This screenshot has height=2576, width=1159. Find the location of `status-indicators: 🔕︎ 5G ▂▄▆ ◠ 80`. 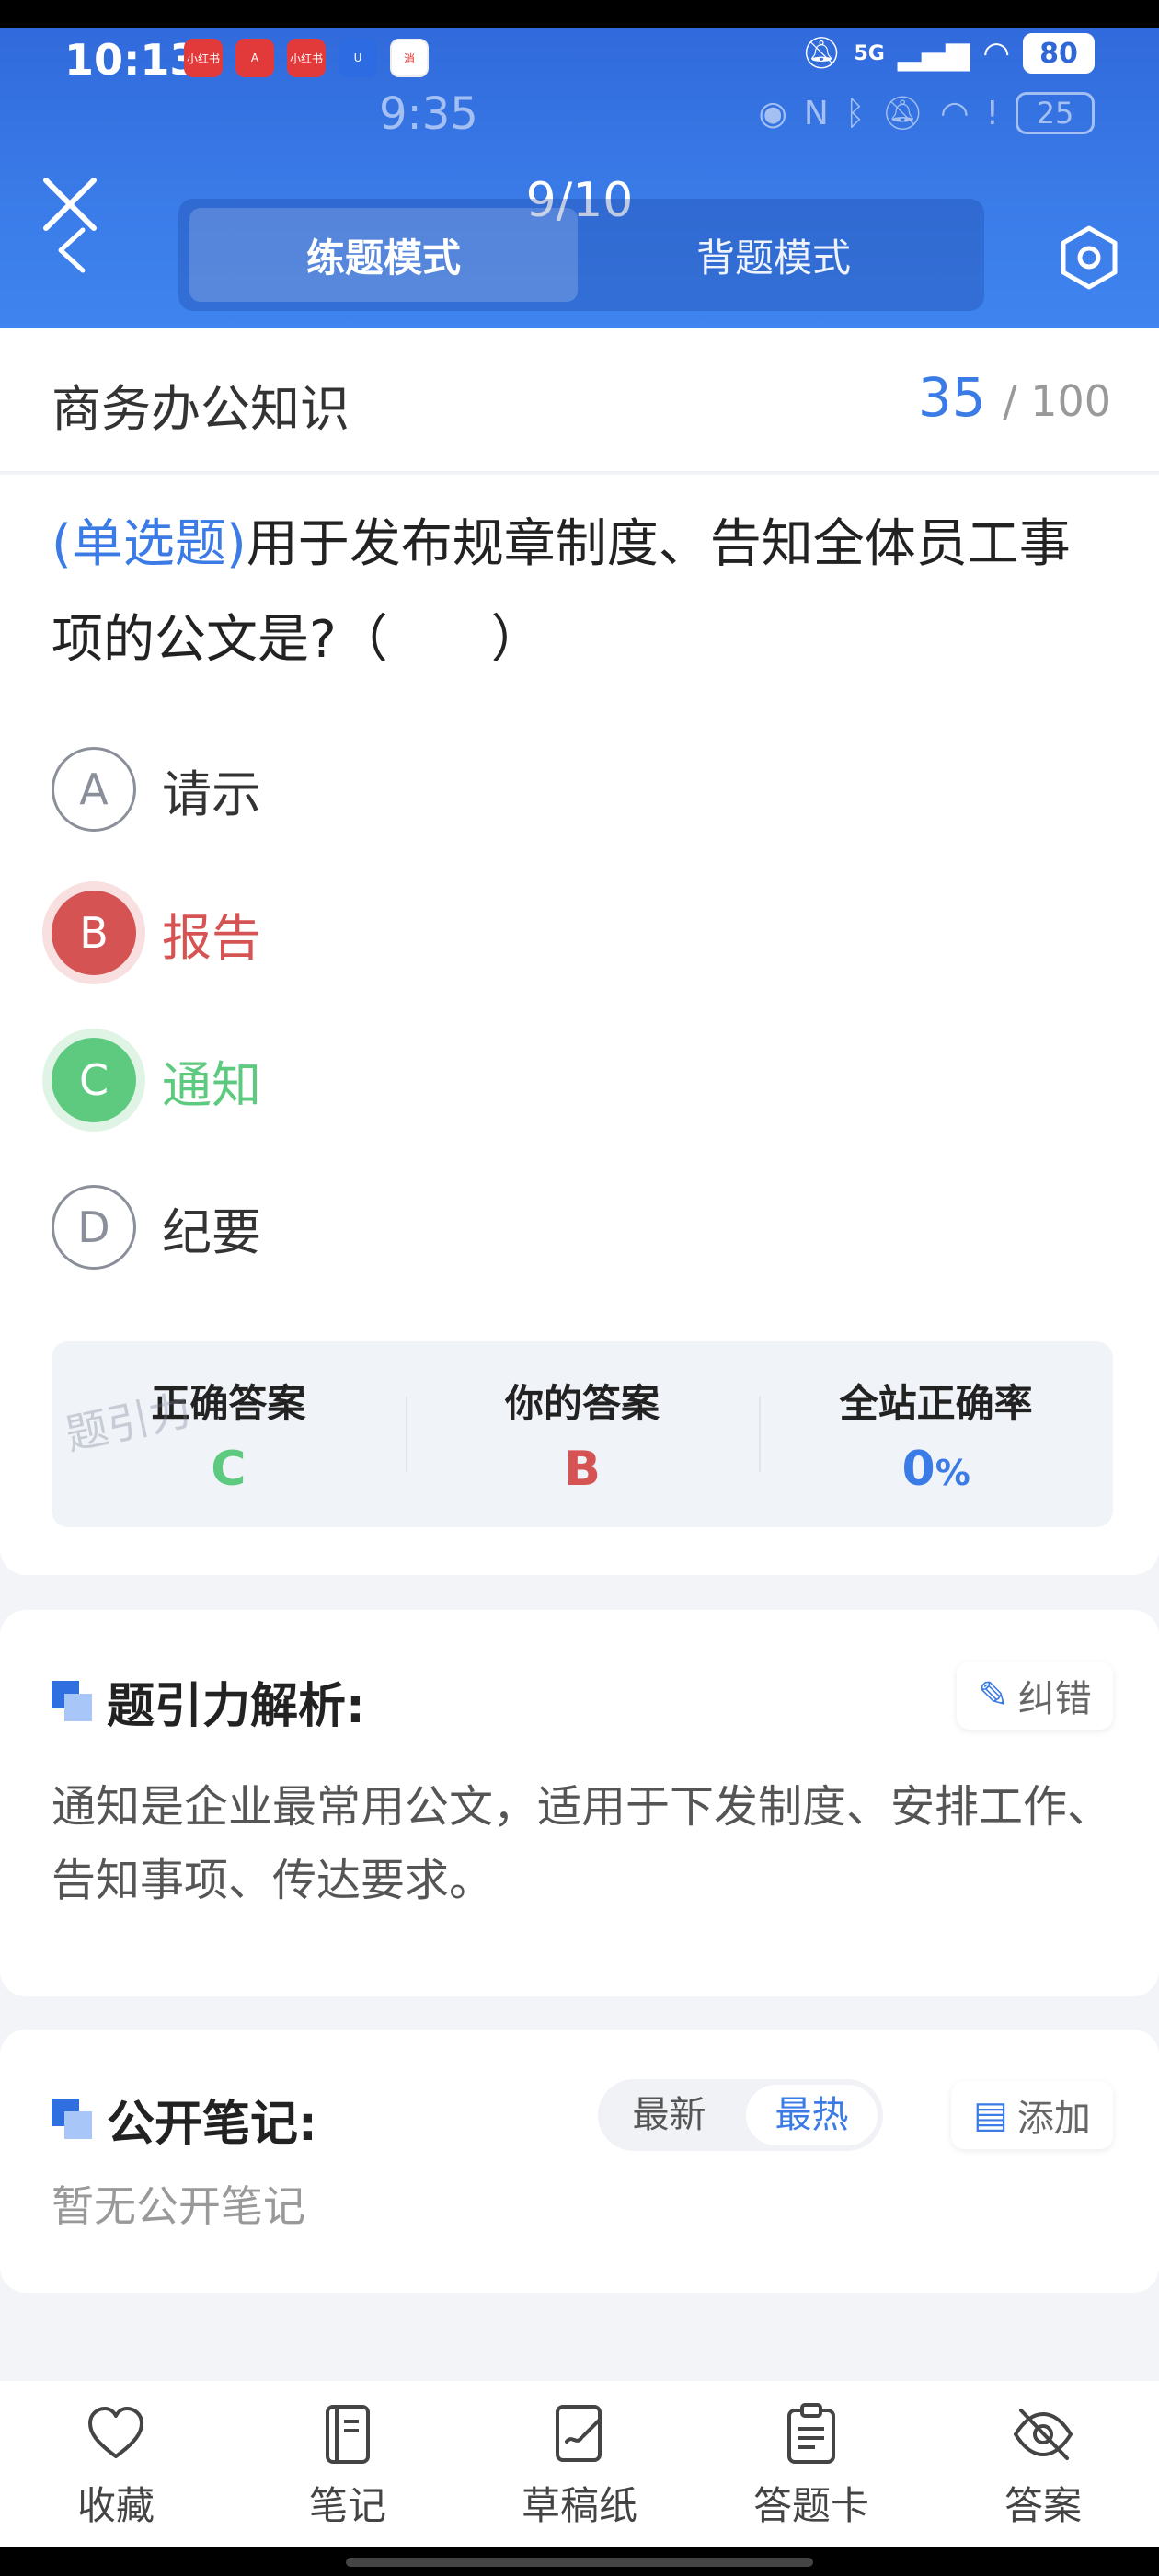

status-indicators: 🔕︎ 5G ▂▄▆ ◠ 80 is located at coordinates (948, 53).